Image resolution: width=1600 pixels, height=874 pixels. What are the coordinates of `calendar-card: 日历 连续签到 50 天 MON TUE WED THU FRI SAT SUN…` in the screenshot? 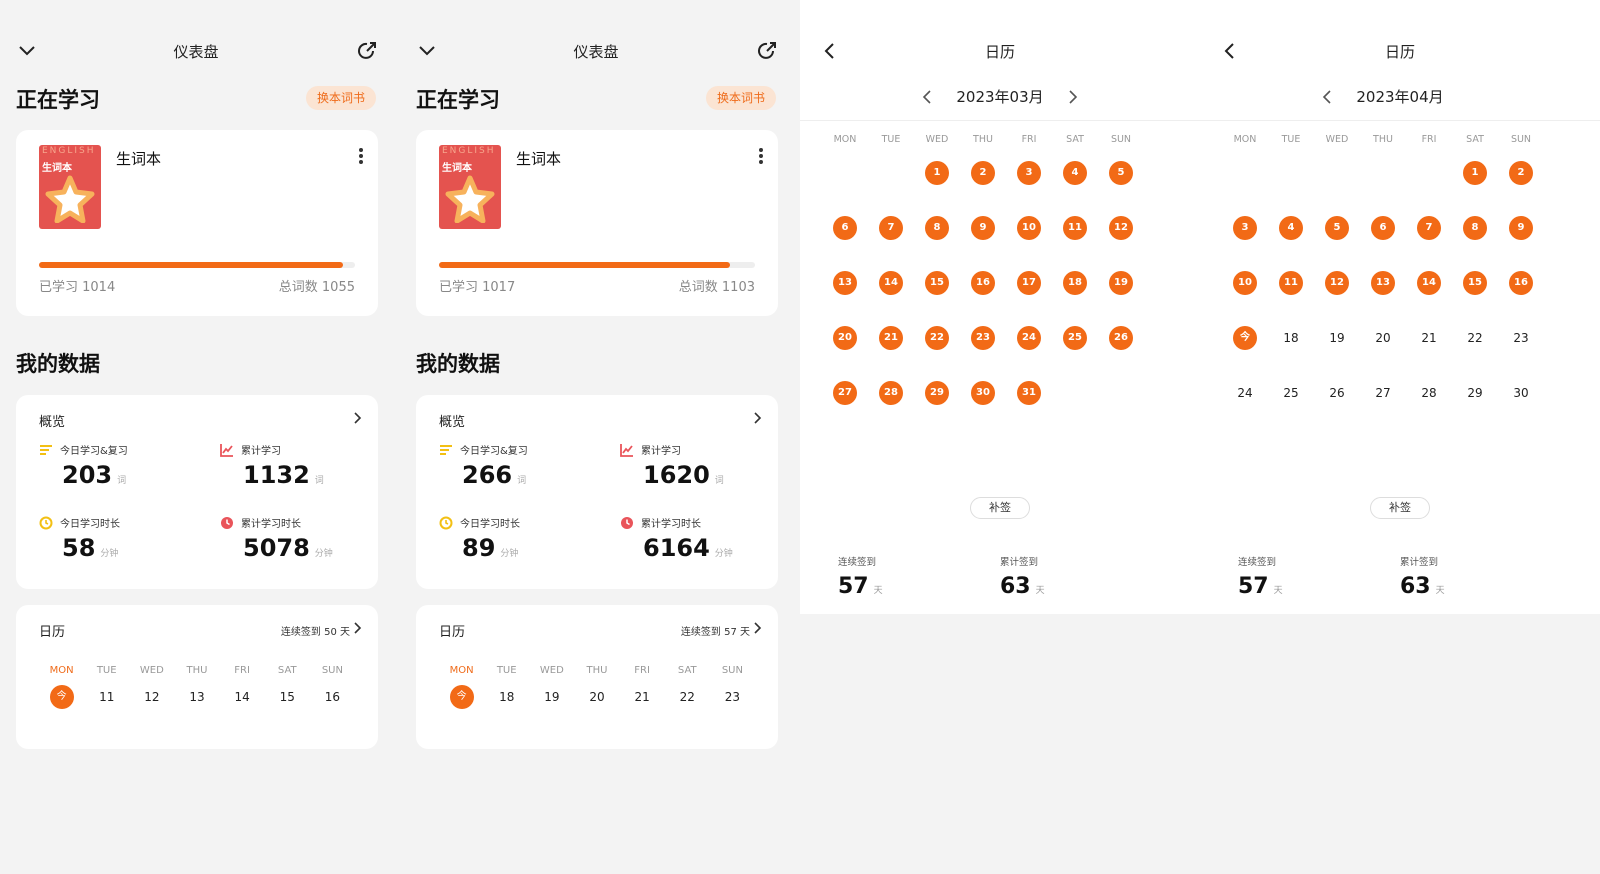 It's located at (197, 677).